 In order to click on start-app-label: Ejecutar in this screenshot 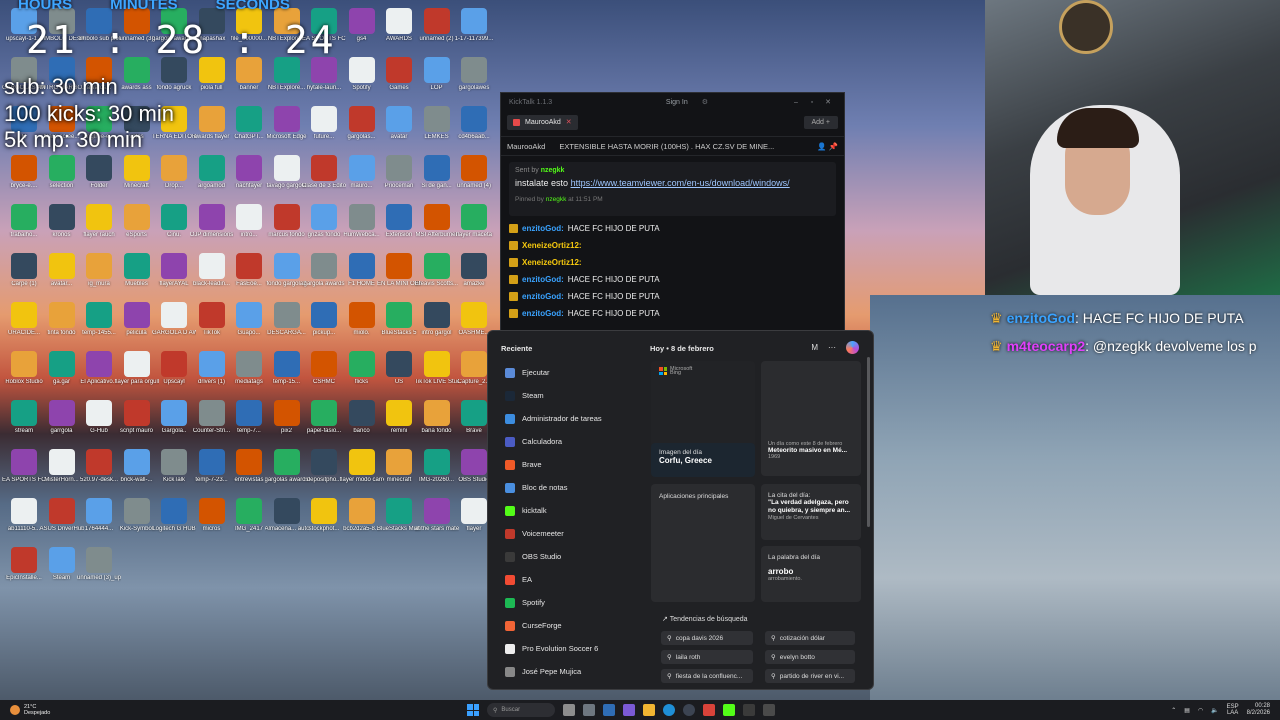, I will do `click(536, 372)`.